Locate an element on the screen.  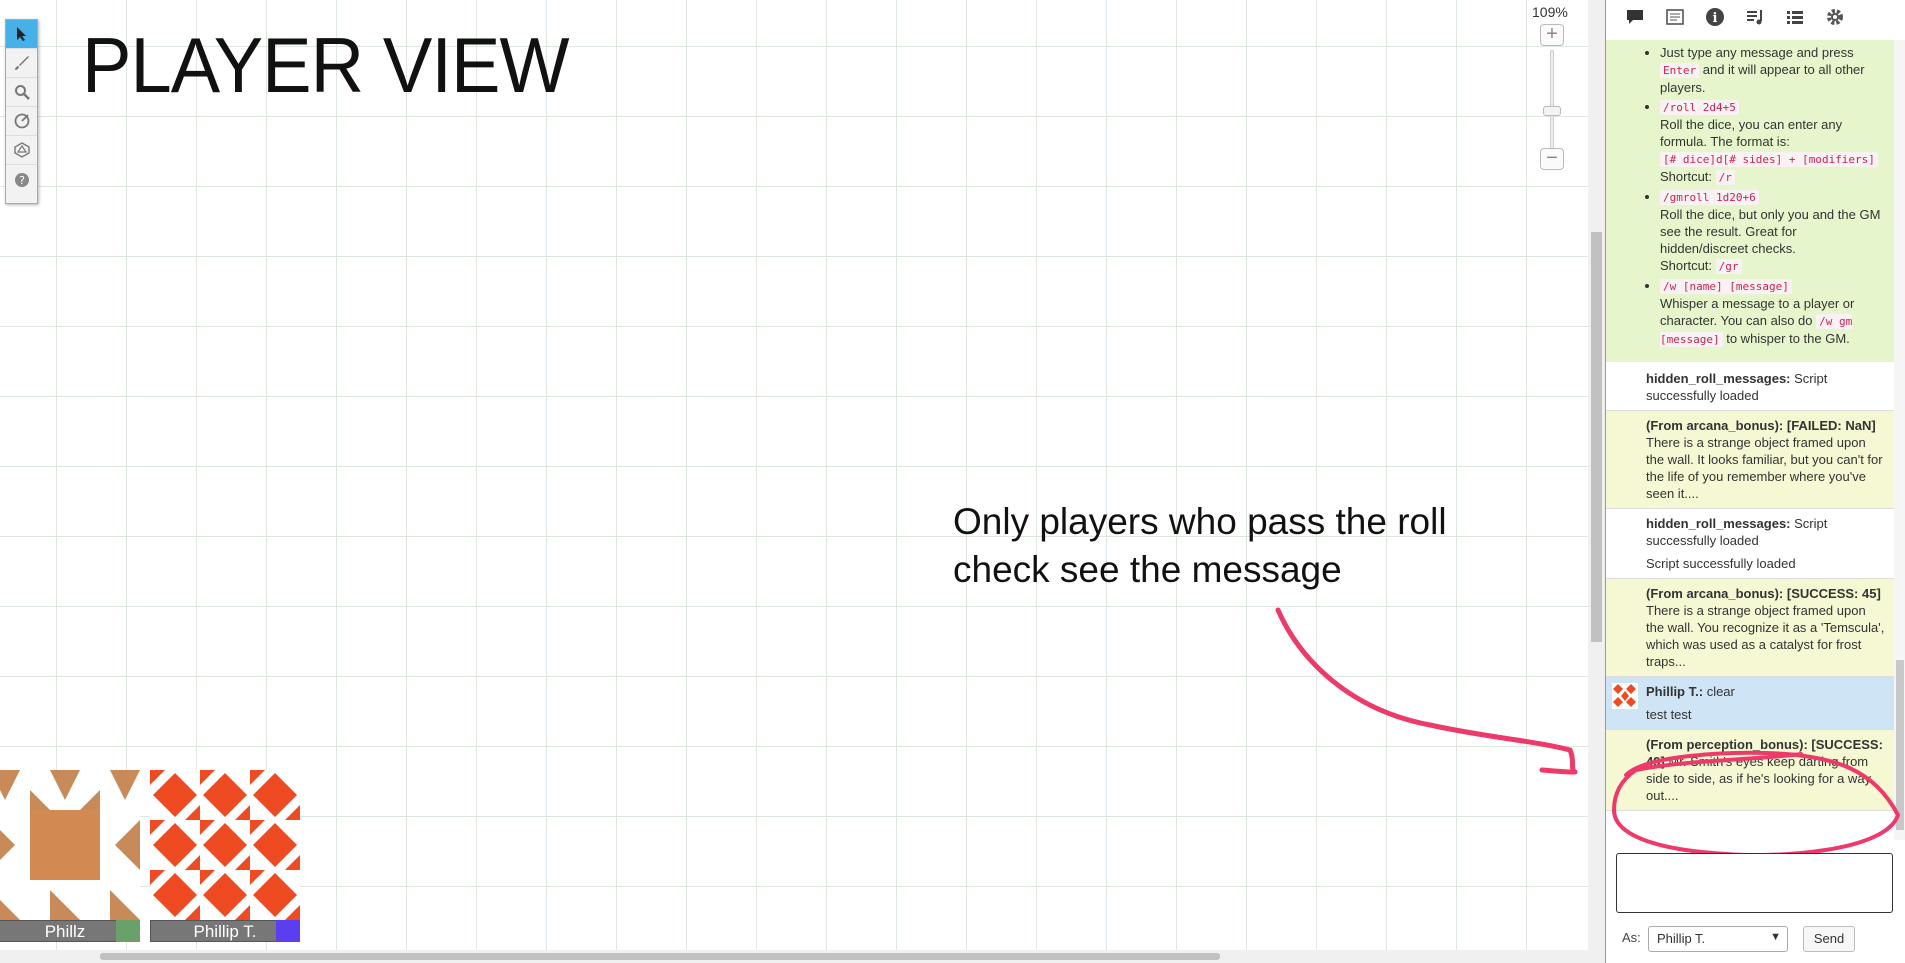
chat-input is located at coordinates (1754, 883).